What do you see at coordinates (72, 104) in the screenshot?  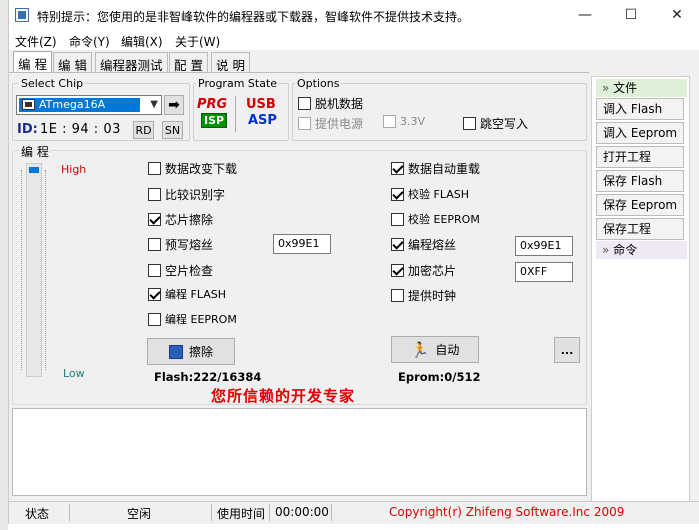 I see `chip-select-value: ATmega16A` at bounding box center [72, 104].